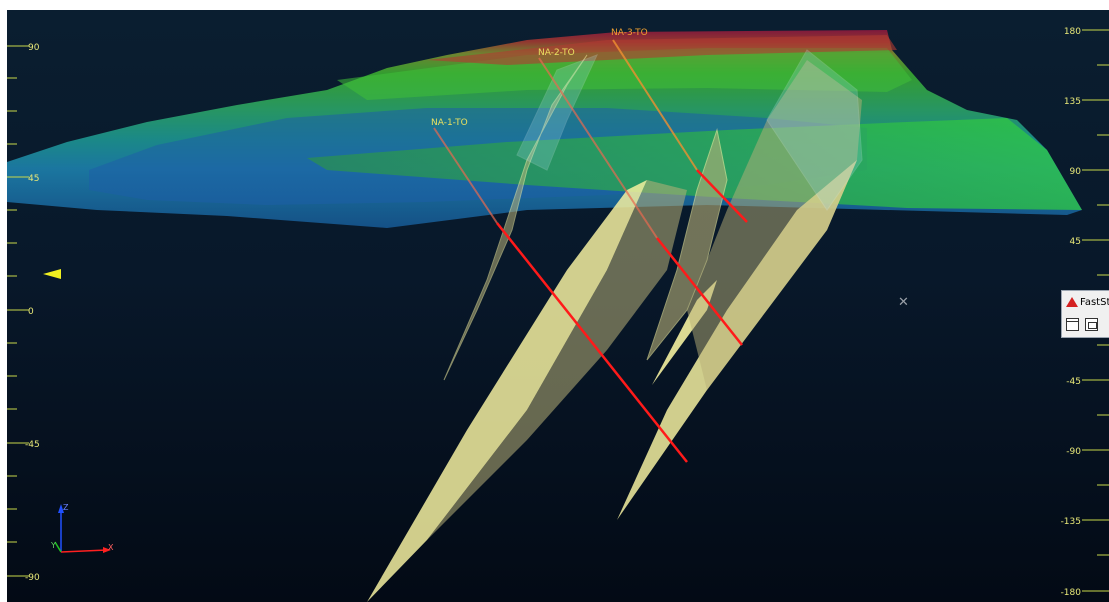 The height and width of the screenshot is (602, 1109). I want to click on right-axis-label: 180, so click(1072, 32).